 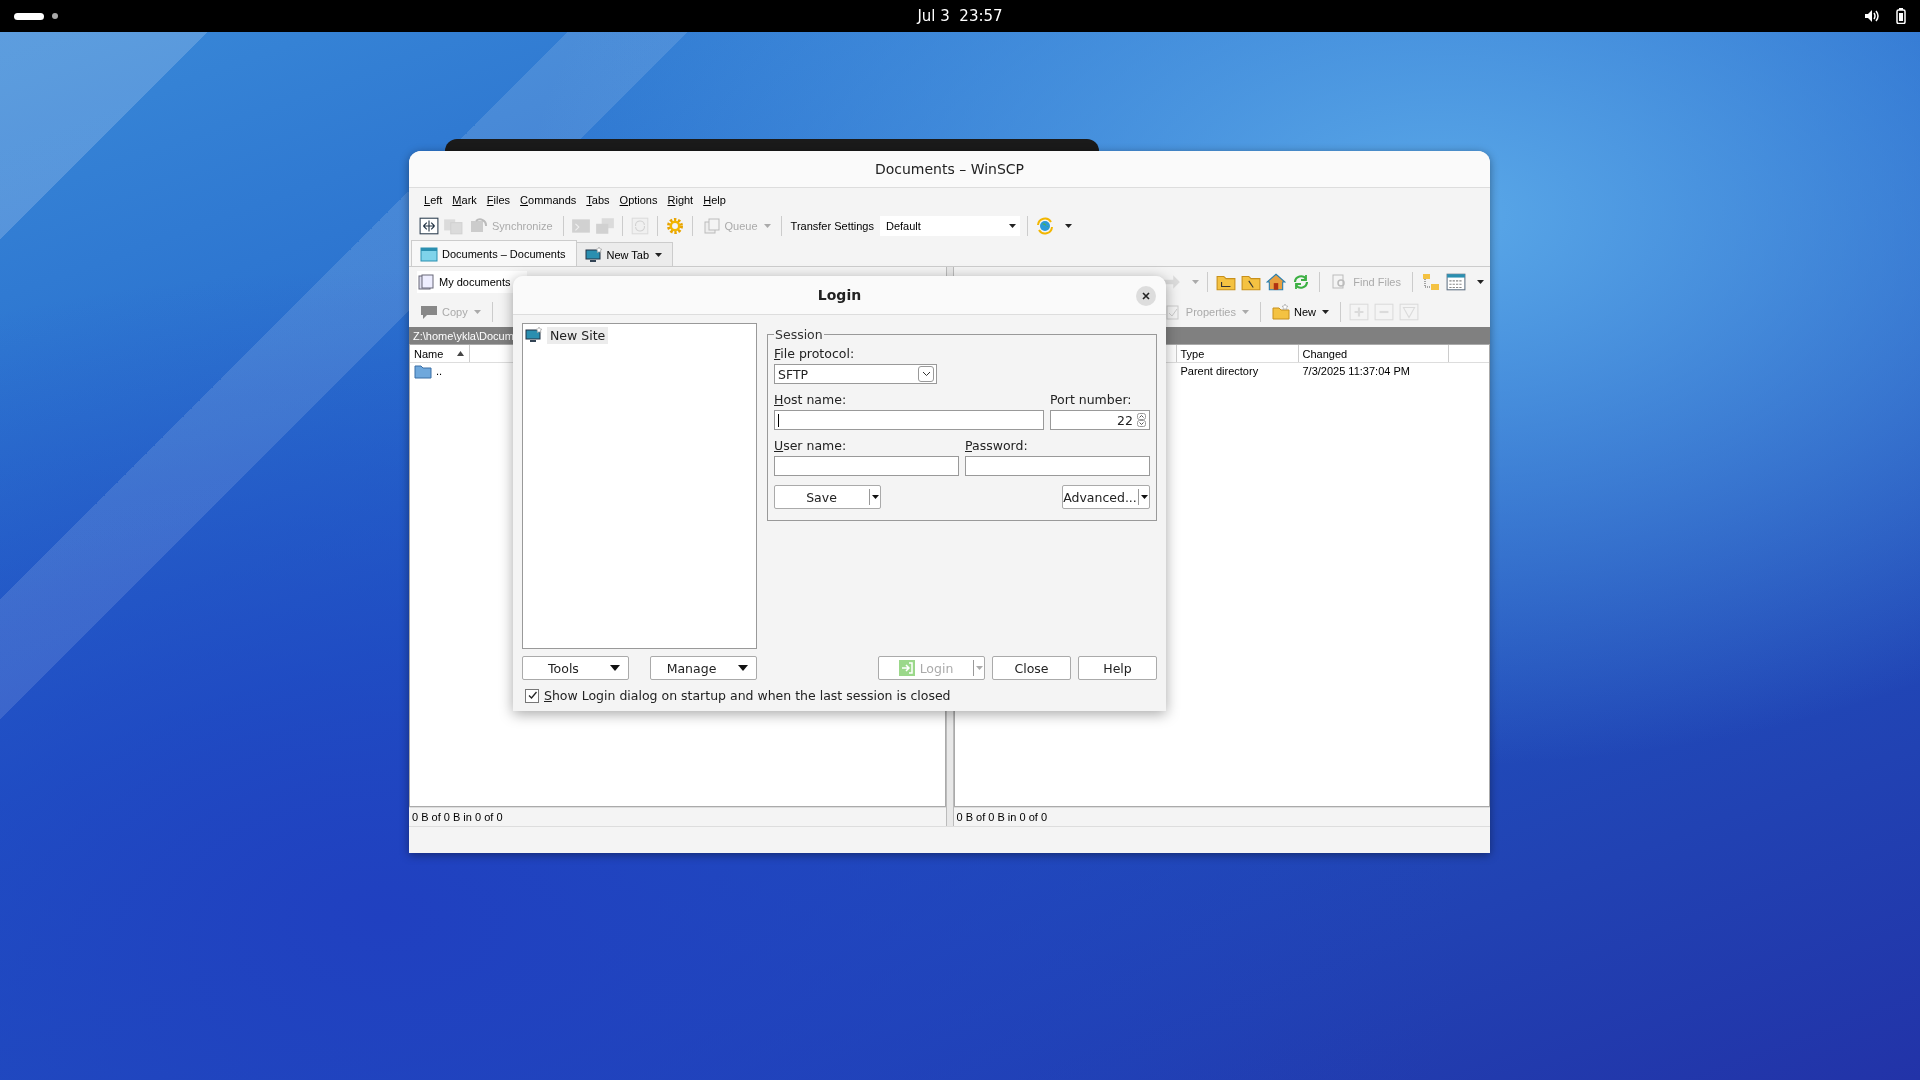 I want to click on column-header: Name, so click(x=440, y=353).